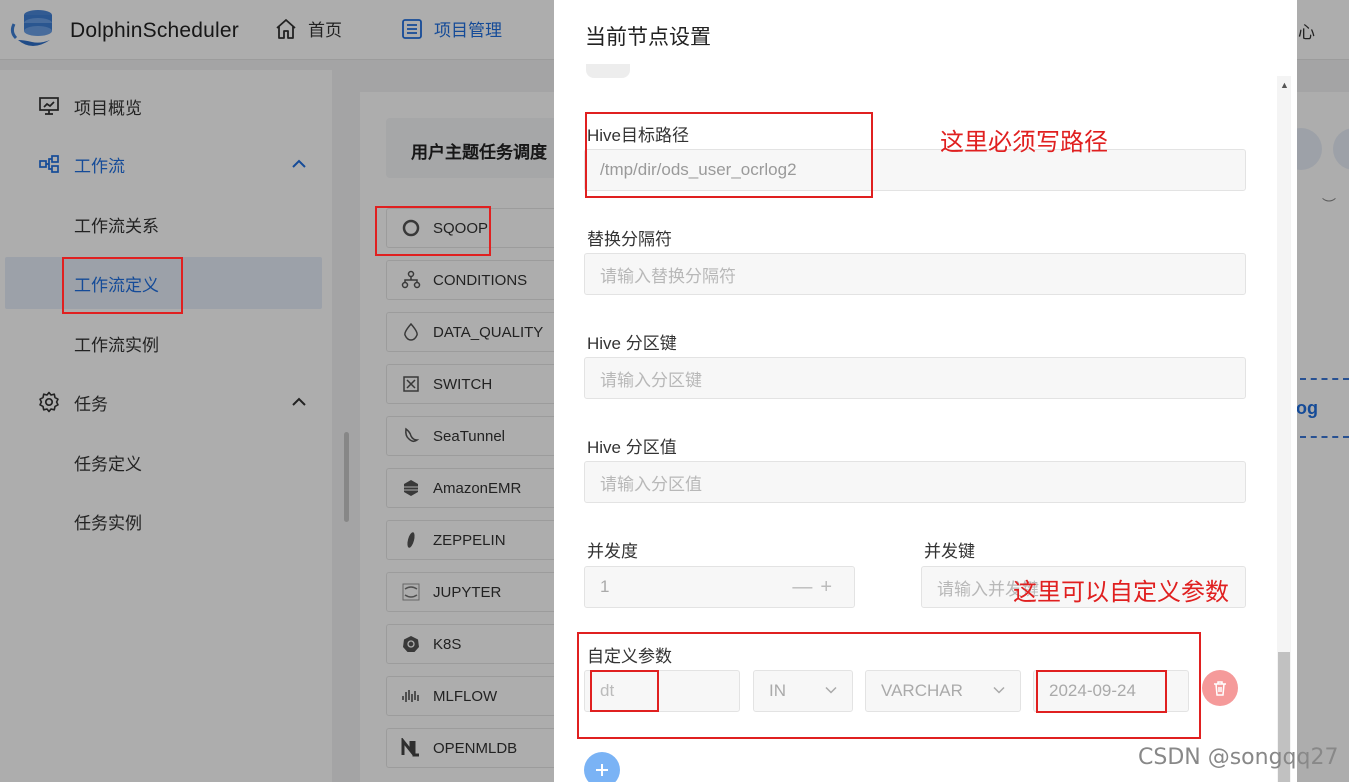 The width and height of the screenshot is (1349, 782). What do you see at coordinates (632, 447) in the screenshot?
I see `partition-value-label: Hive 分区值` at bounding box center [632, 447].